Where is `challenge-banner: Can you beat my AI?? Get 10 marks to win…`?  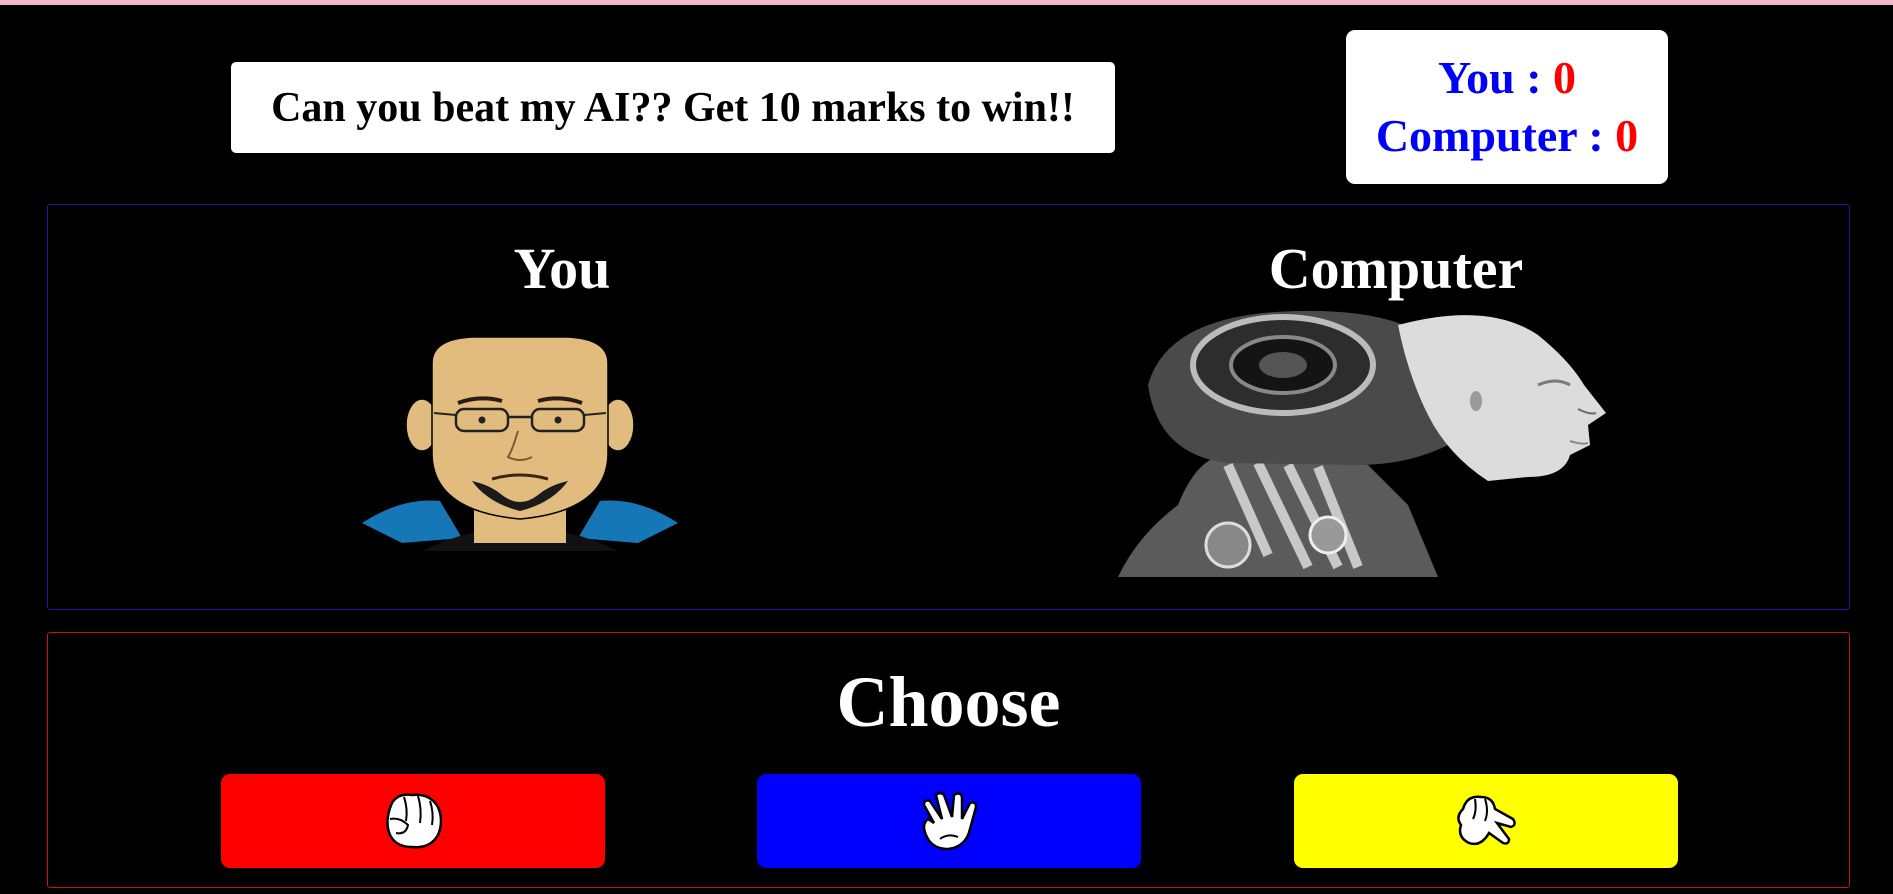
challenge-banner: Can you beat my AI?? Get 10 marks to win… is located at coordinates (673, 107).